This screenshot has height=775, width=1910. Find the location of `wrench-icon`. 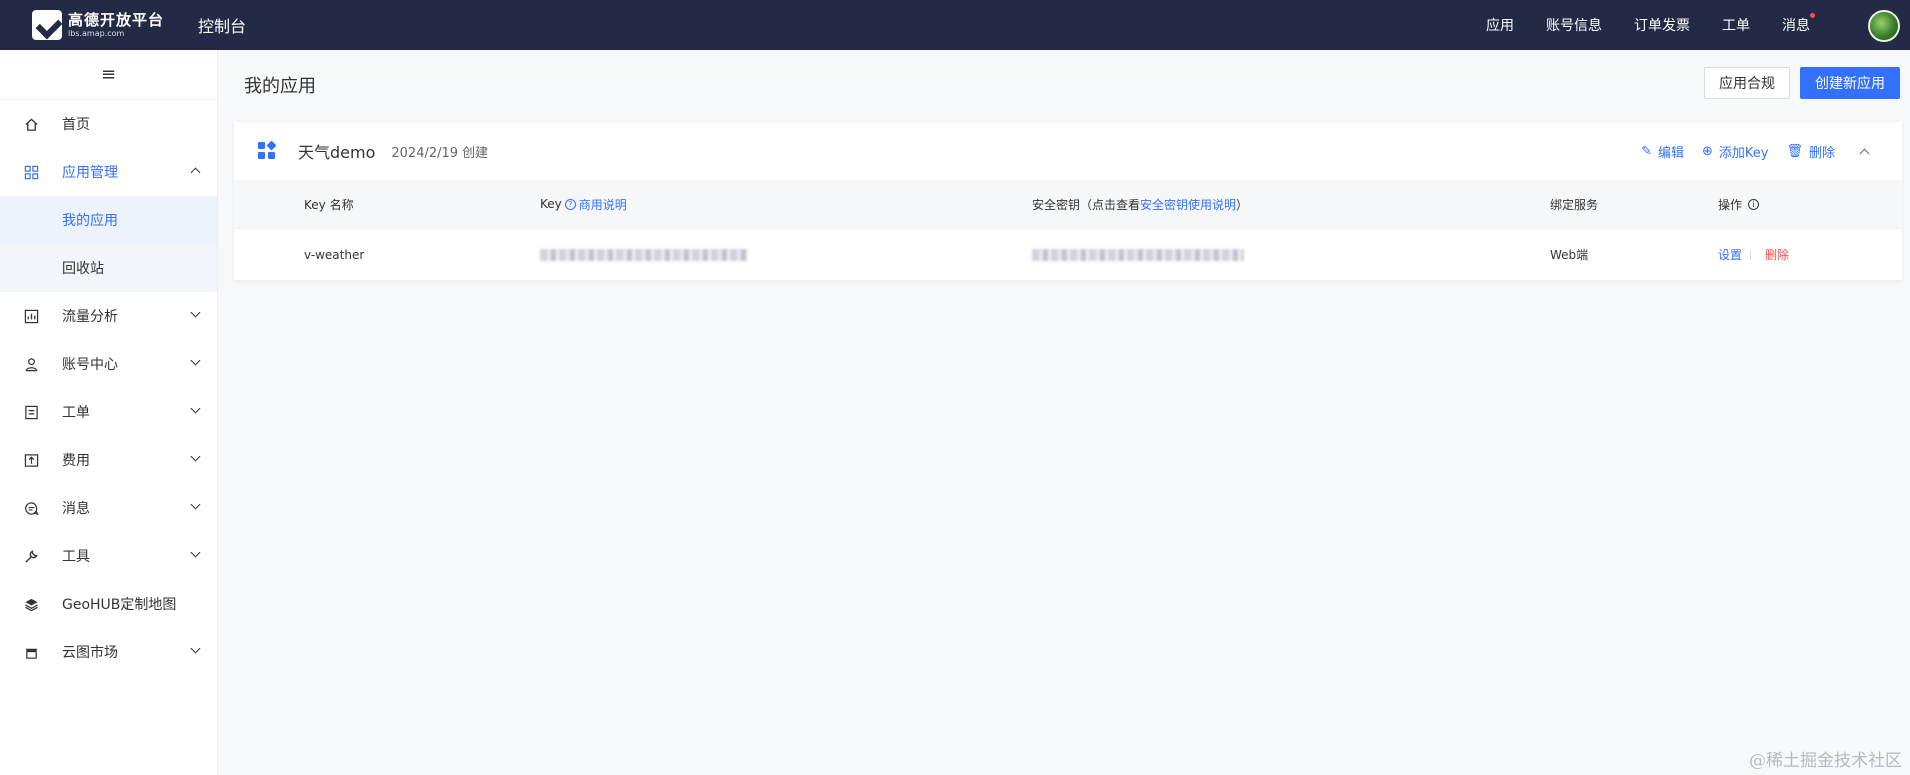

wrench-icon is located at coordinates (31, 556).